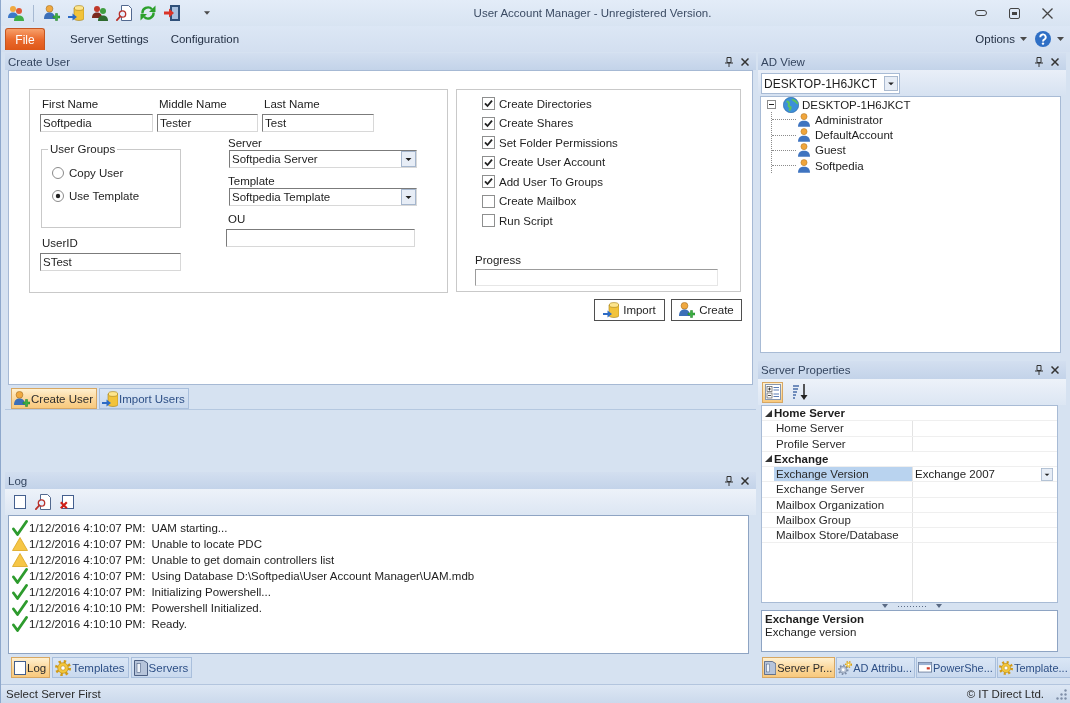  What do you see at coordinates (109, 39) in the screenshot?
I see `menu-item: Server Settings` at bounding box center [109, 39].